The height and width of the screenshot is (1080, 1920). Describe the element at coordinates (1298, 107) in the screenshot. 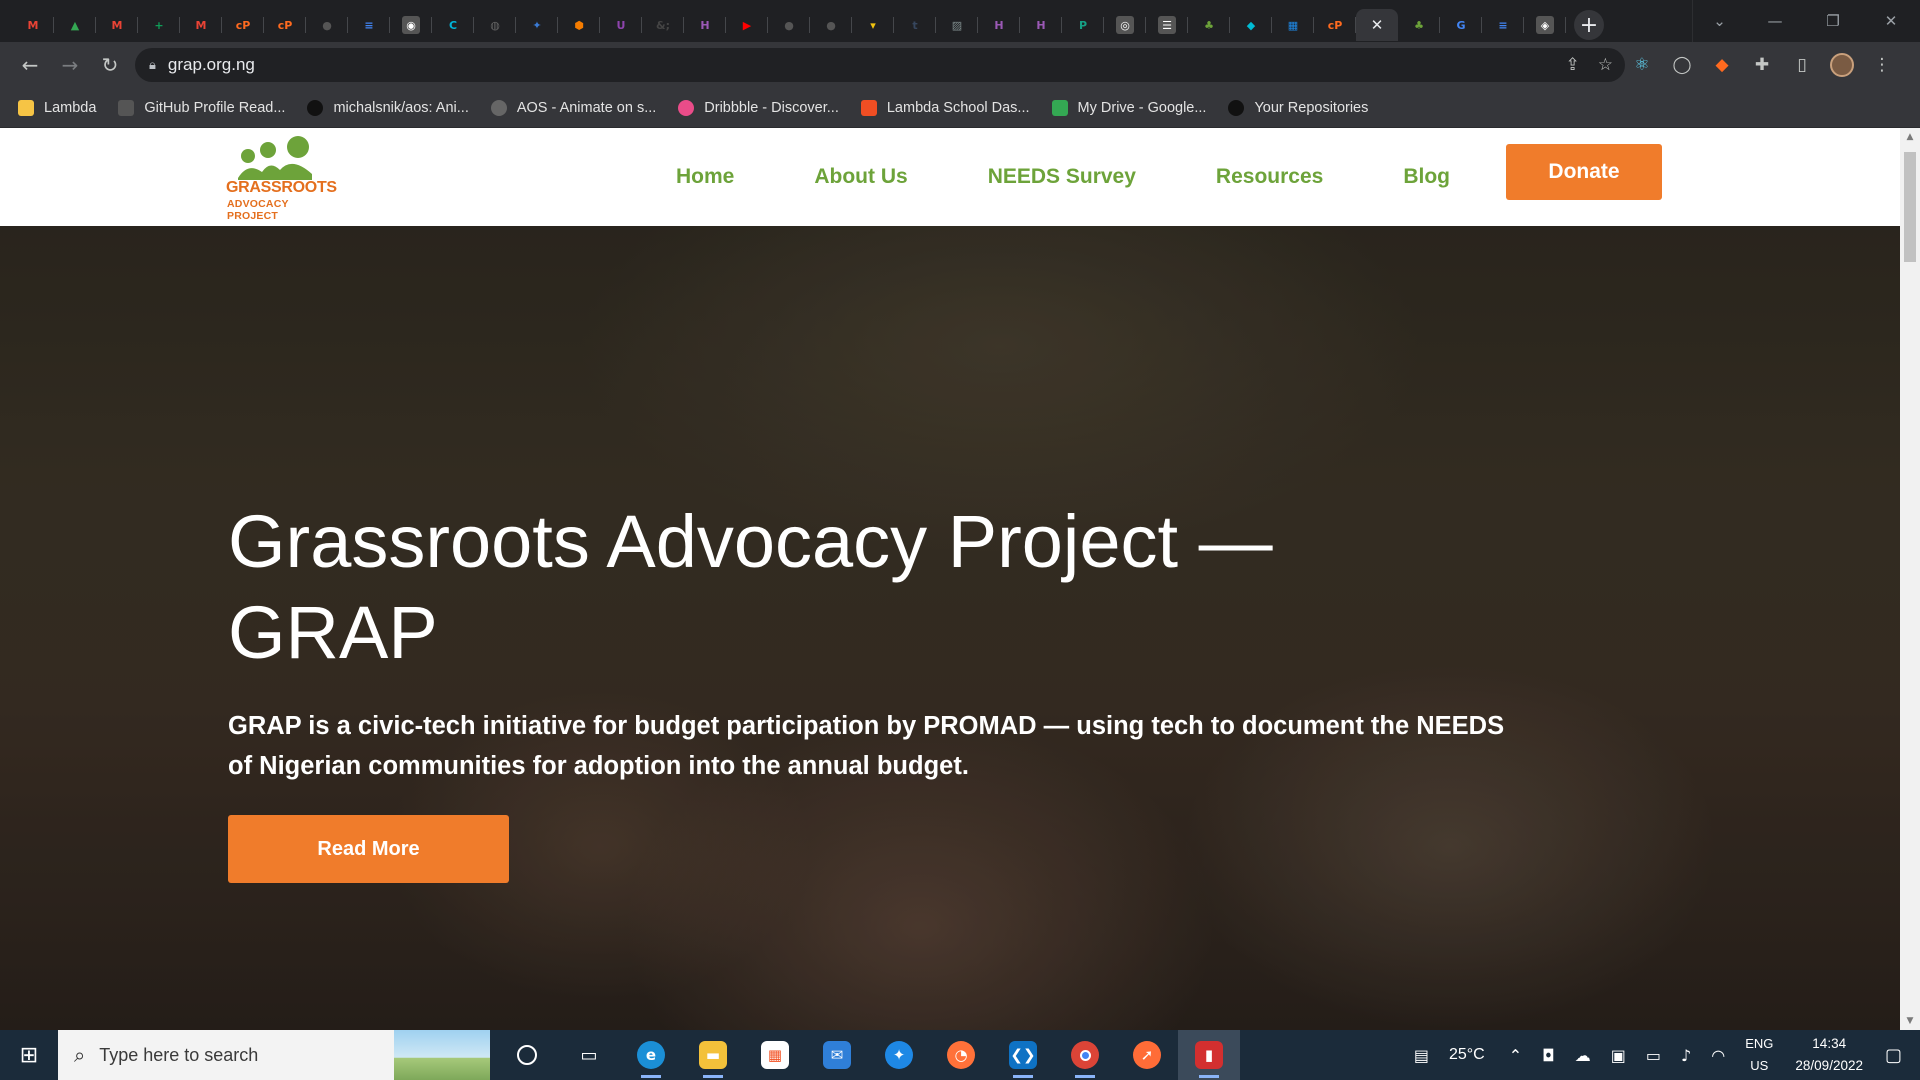

I see `bookmark-item: Your Repositories` at that location.